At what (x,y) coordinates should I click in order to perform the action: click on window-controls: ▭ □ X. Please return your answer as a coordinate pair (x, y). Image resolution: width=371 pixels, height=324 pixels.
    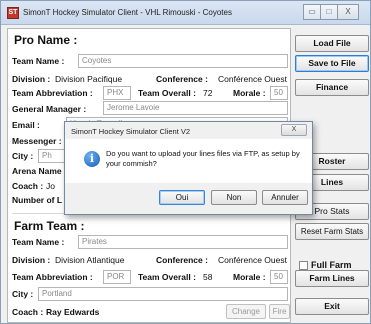
    Looking at the image, I should click on (331, 12).